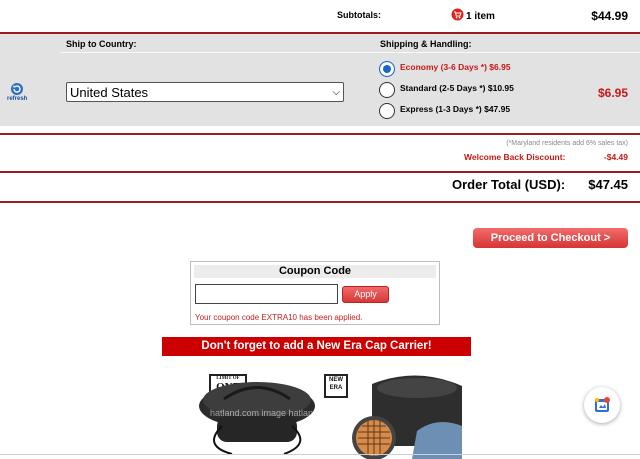 The width and height of the screenshot is (640, 459). Describe the element at coordinates (387, 90) in the screenshot. I see `radio-standard` at that location.